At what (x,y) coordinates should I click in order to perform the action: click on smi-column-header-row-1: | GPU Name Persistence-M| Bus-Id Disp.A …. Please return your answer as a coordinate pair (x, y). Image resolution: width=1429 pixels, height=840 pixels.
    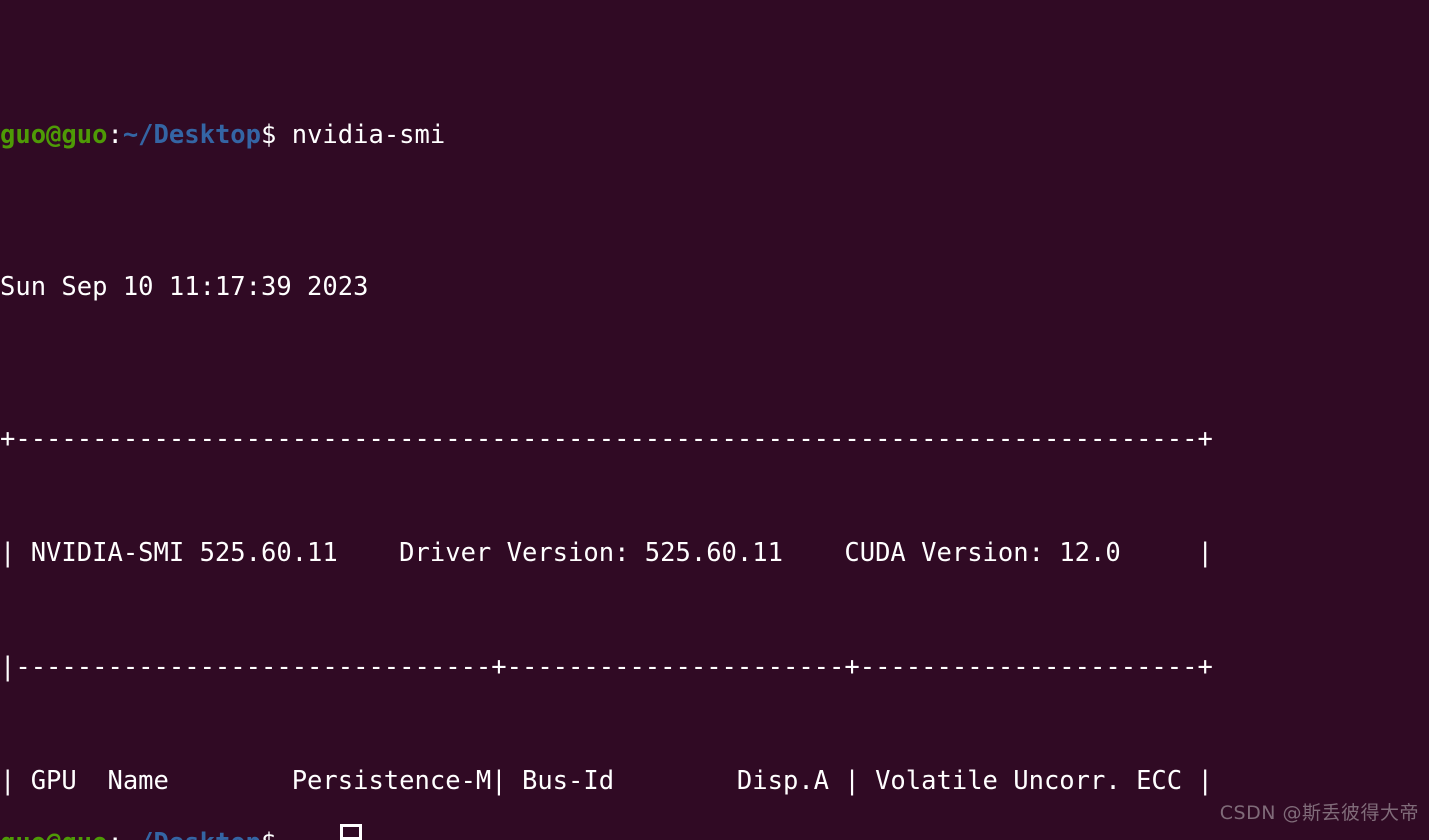
    Looking at the image, I should click on (606, 781).